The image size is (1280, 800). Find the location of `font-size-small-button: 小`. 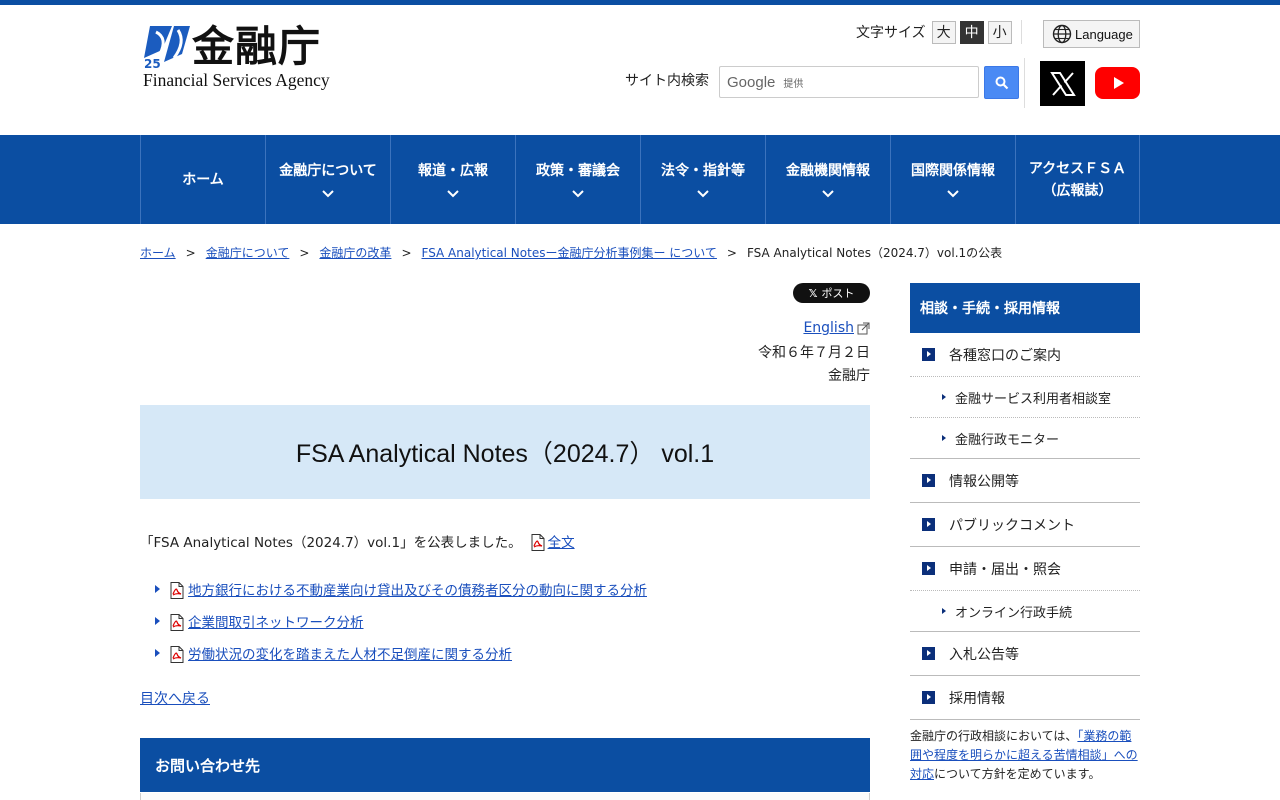

font-size-small-button: 小 is located at coordinates (999, 32).